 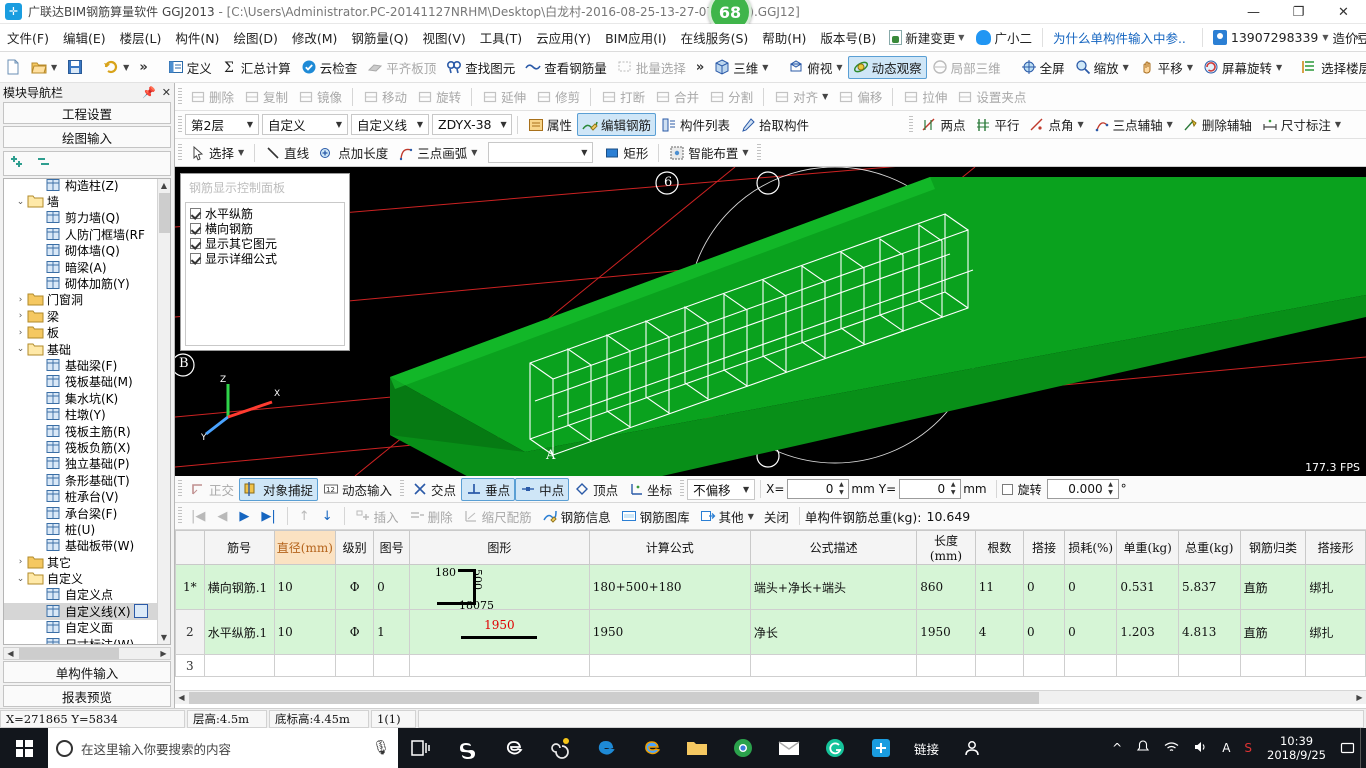 I want to click on cell-fig: 0, so click(x=392, y=587).